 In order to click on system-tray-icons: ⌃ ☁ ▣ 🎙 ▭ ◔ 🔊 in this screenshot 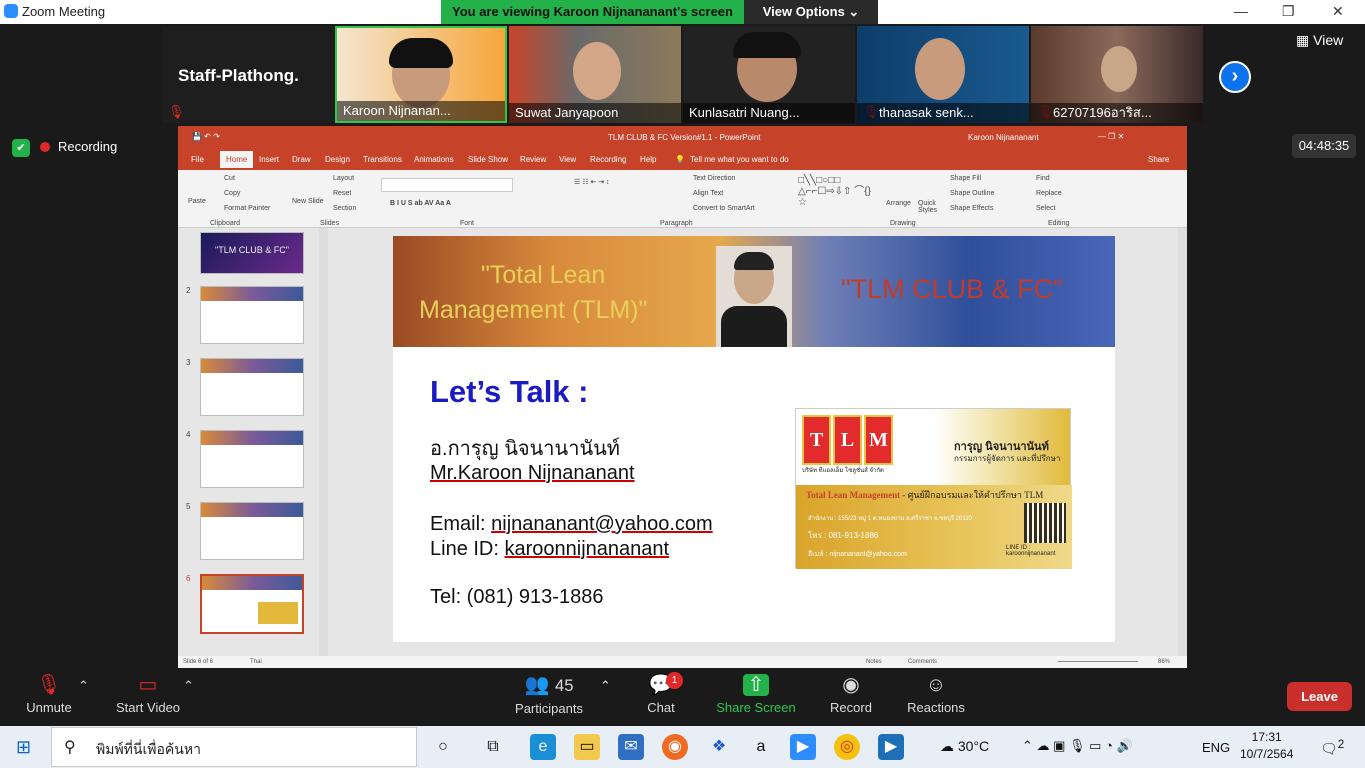, I will do `click(1077, 746)`.